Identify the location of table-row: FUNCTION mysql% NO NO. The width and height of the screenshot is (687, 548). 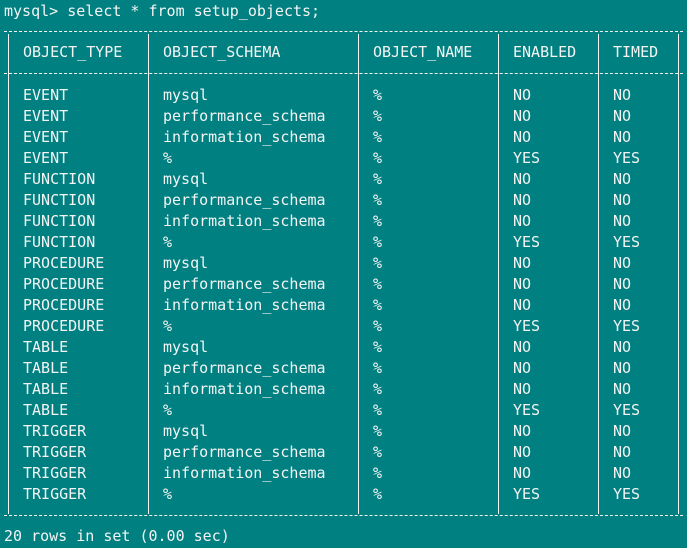
(343, 179).